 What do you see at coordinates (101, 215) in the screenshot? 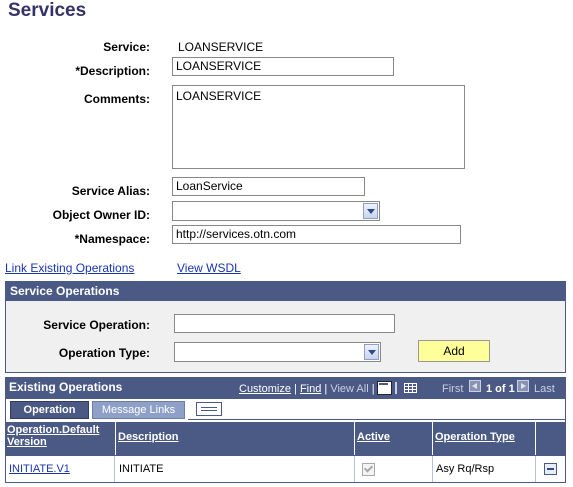
I see `owner-label: Object Owner ID:` at bounding box center [101, 215].